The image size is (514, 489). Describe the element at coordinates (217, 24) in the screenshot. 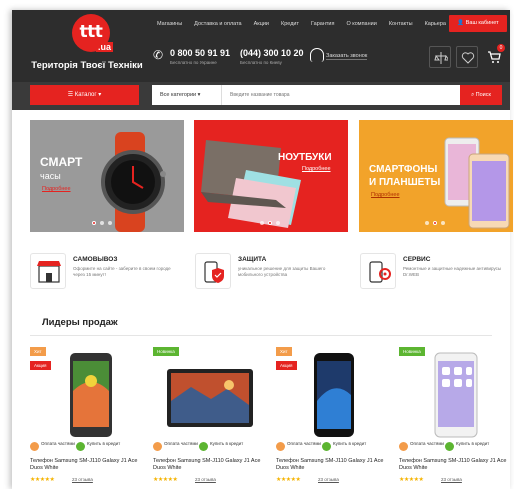

I see `nav-item-delivery: Доставка и оплата` at that location.